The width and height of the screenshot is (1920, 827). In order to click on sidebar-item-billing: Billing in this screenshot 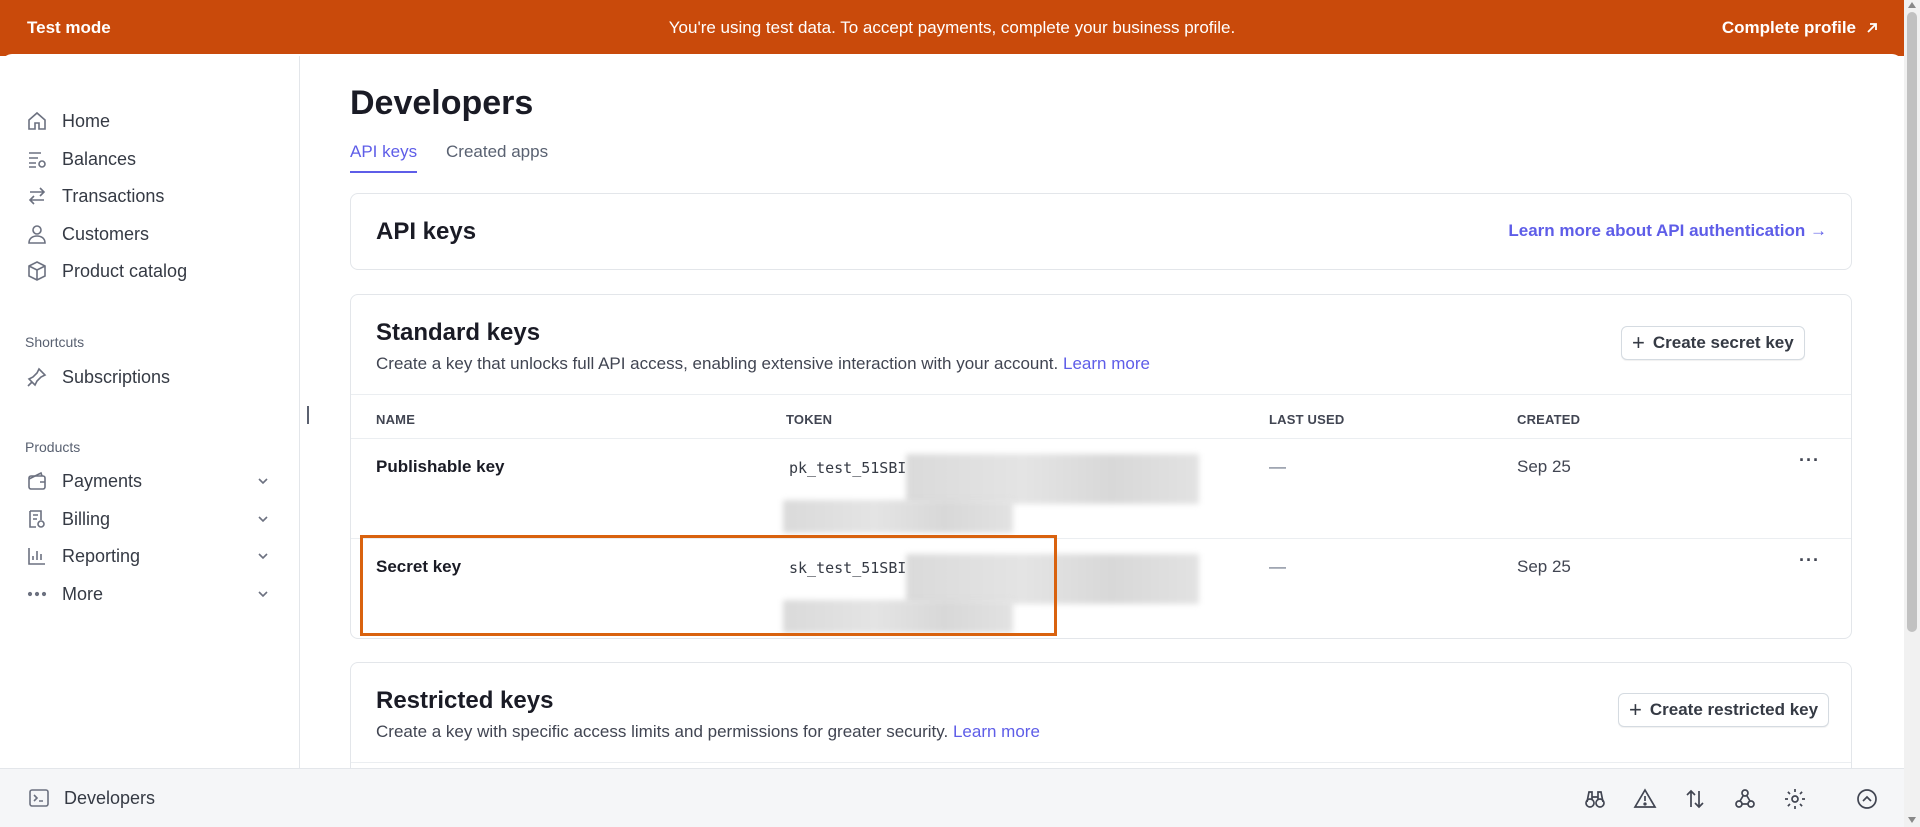, I will do `click(147, 519)`.